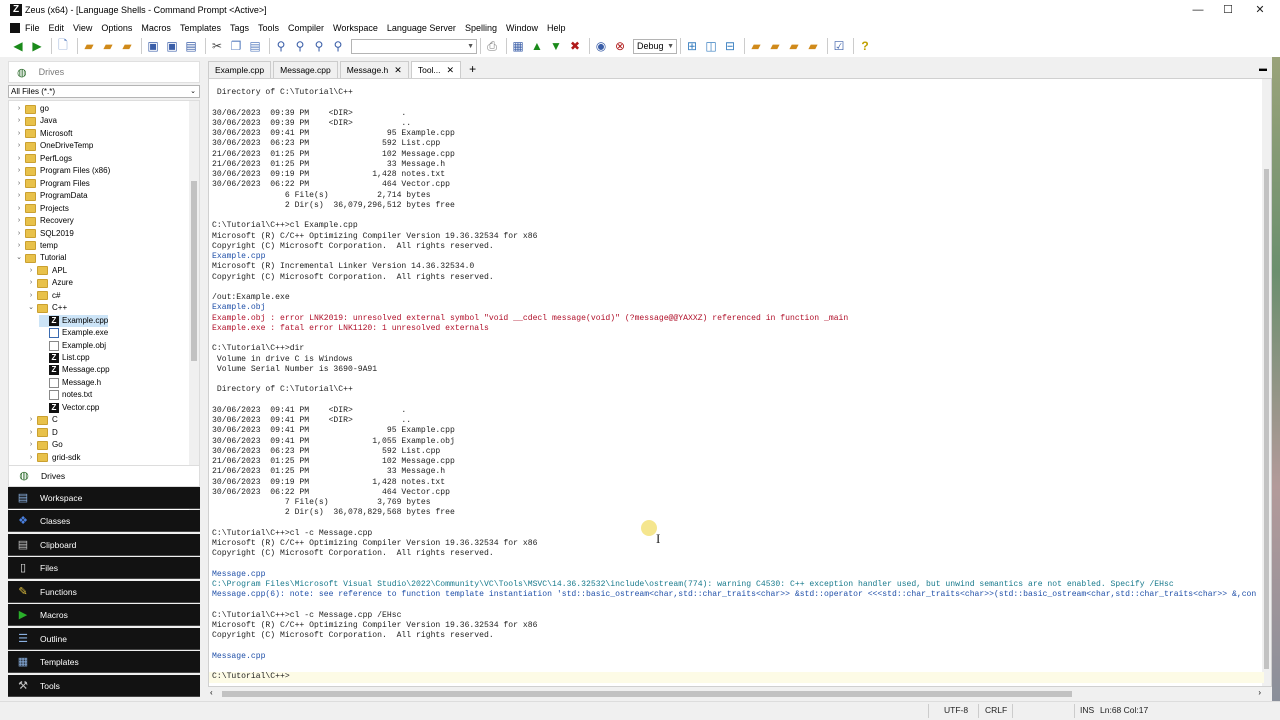  Describe the element at coordinates (537, 46) in the screenshot. I see `move-up-icon: ▲` at that location.